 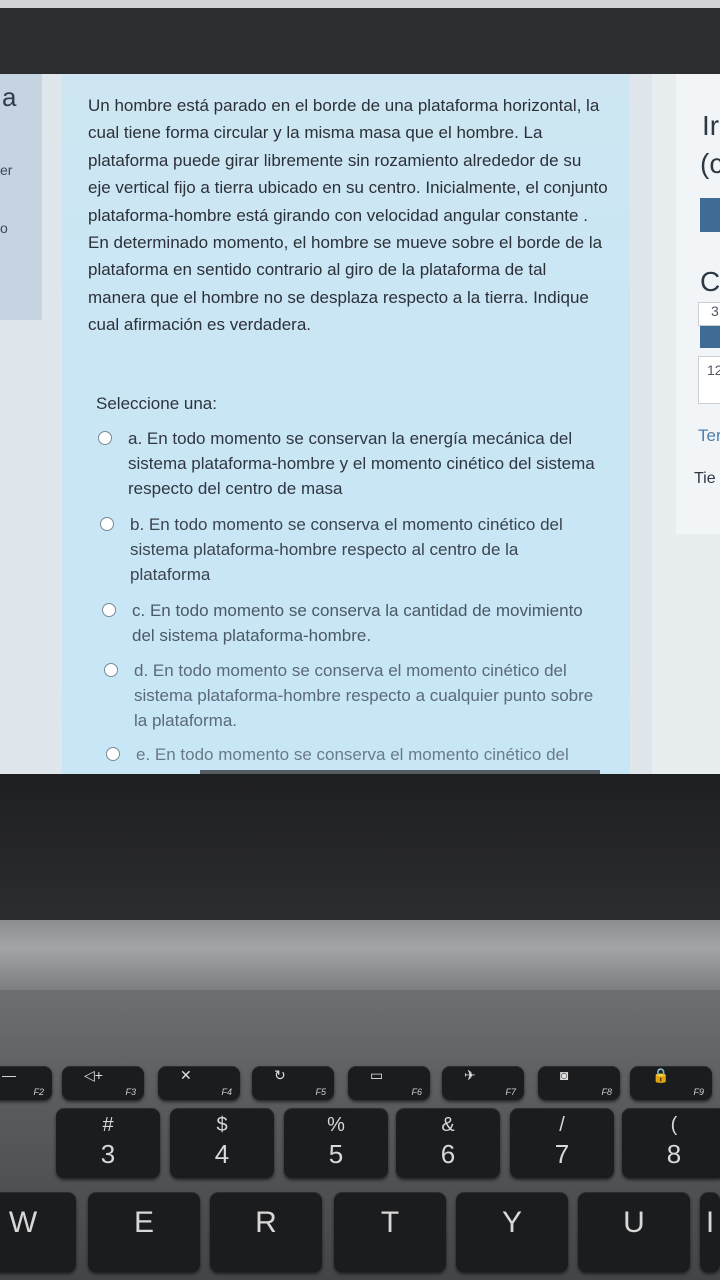 What do you see at coordinates (579, 1083) in the screenshot?
I see `key-f8: ◙ F8` at bounding box center [579, 1083].